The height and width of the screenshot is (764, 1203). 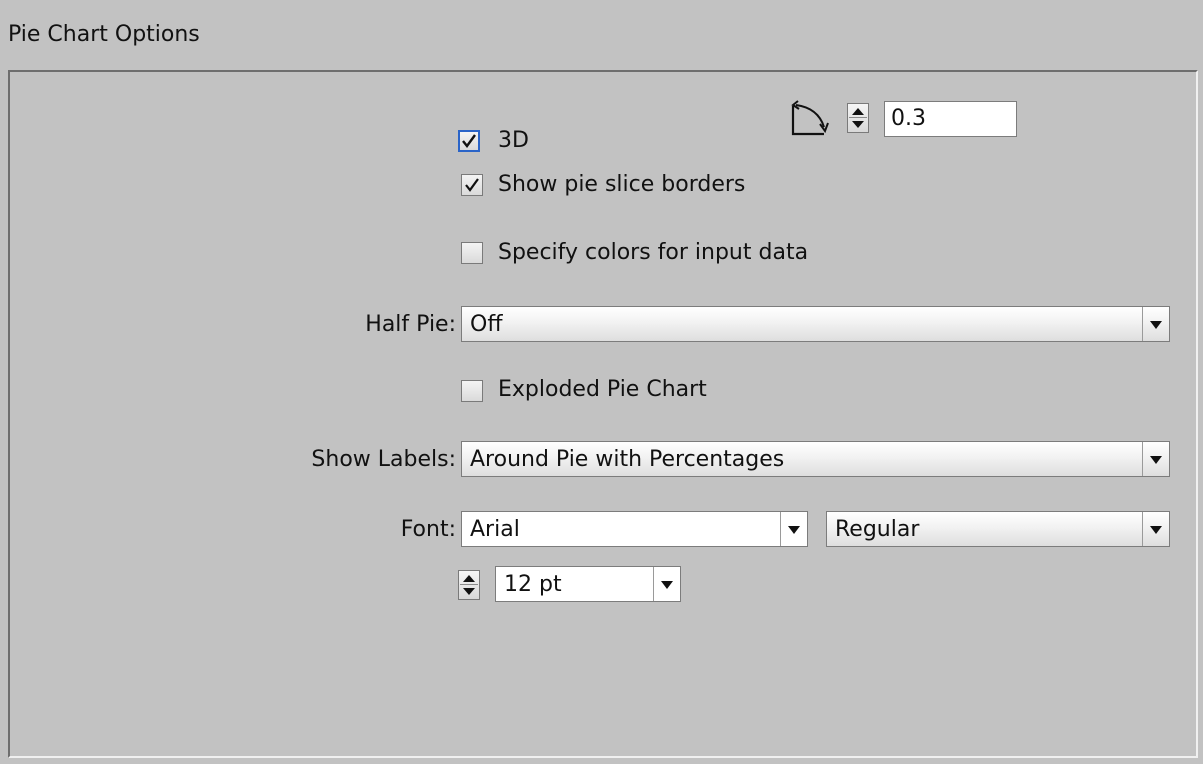 I want to click on three-d-label: 3D, so click(x=513, y=140).